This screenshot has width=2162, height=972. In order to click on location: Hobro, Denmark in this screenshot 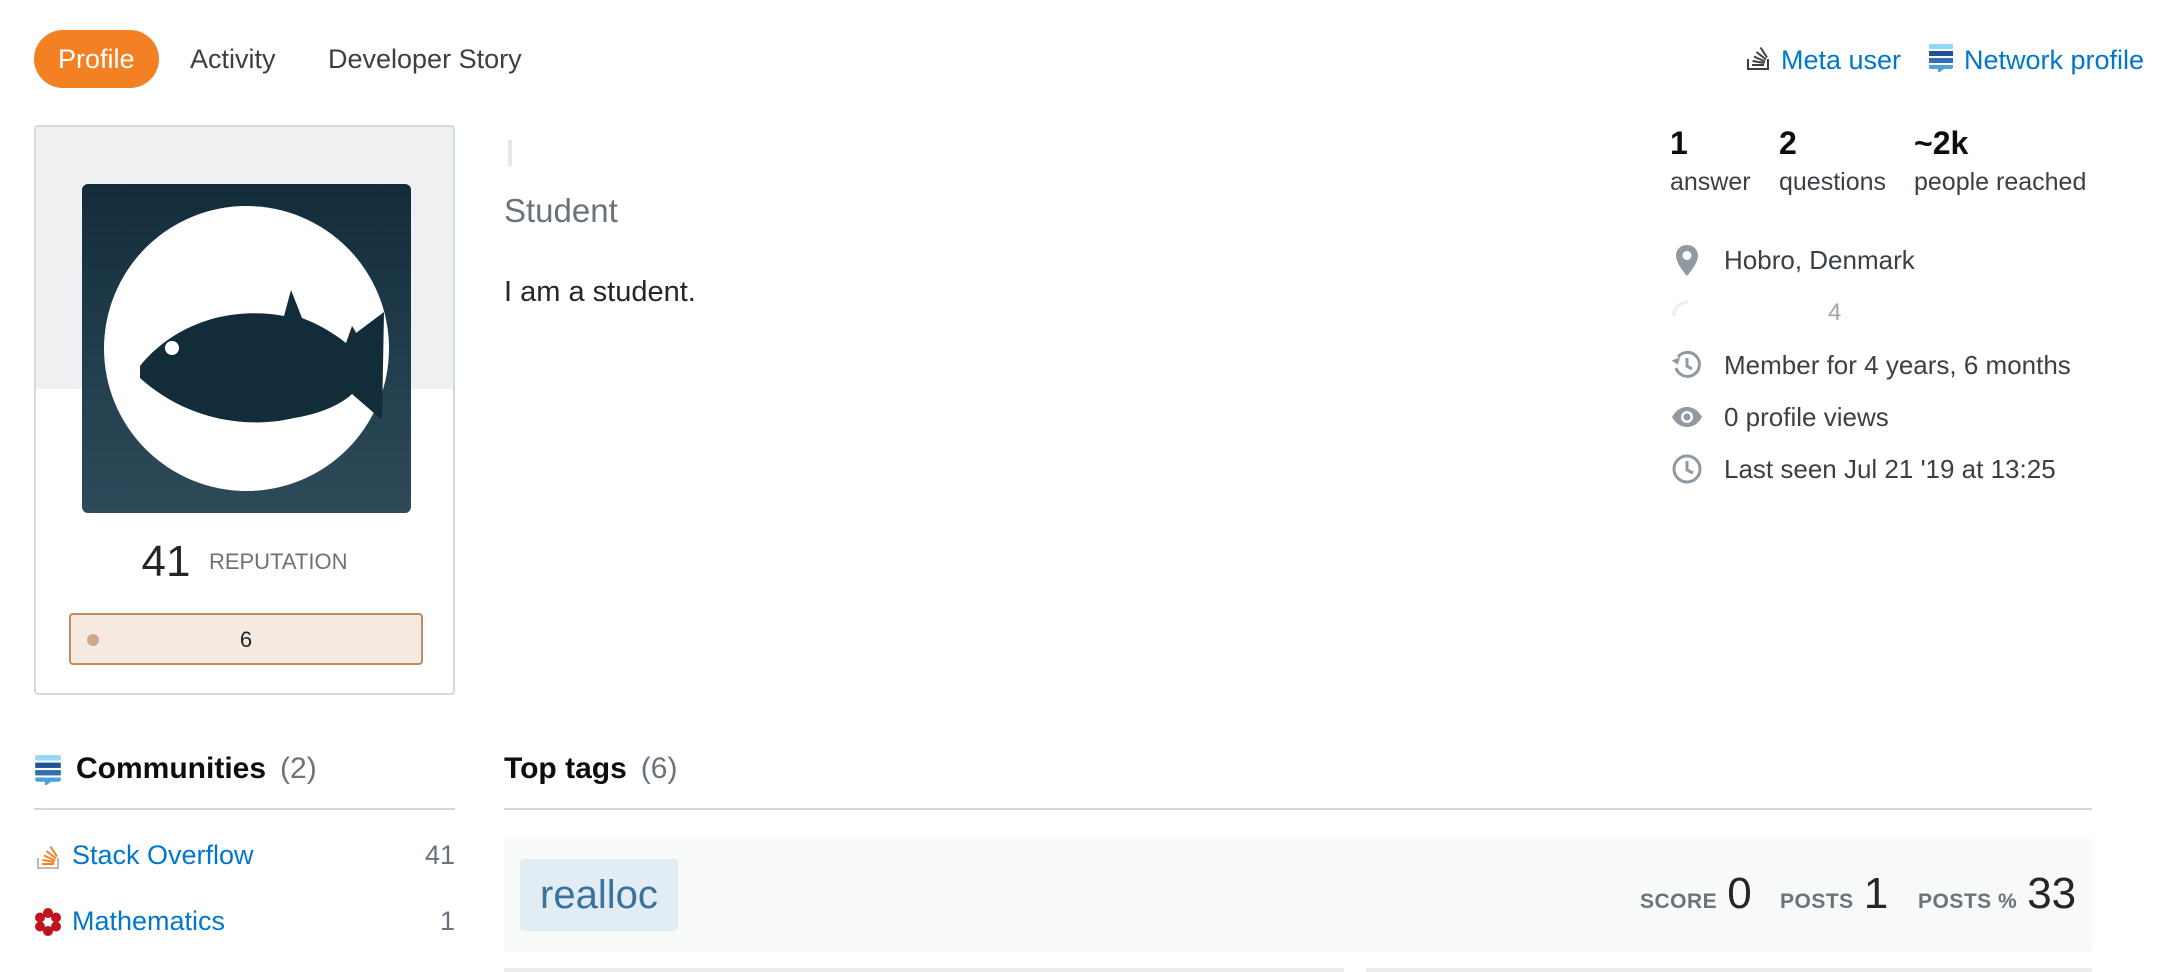, I will do `click(1792, 260)`.